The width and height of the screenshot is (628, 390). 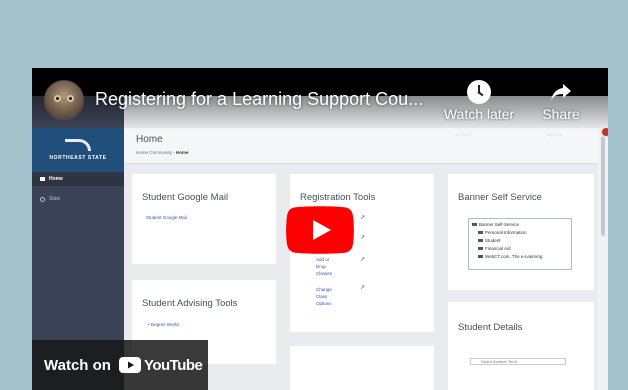 What do you see at coordinates (561, 114) in the screenshot?
I see `share-label: Share` at bounding box center [561, 114].